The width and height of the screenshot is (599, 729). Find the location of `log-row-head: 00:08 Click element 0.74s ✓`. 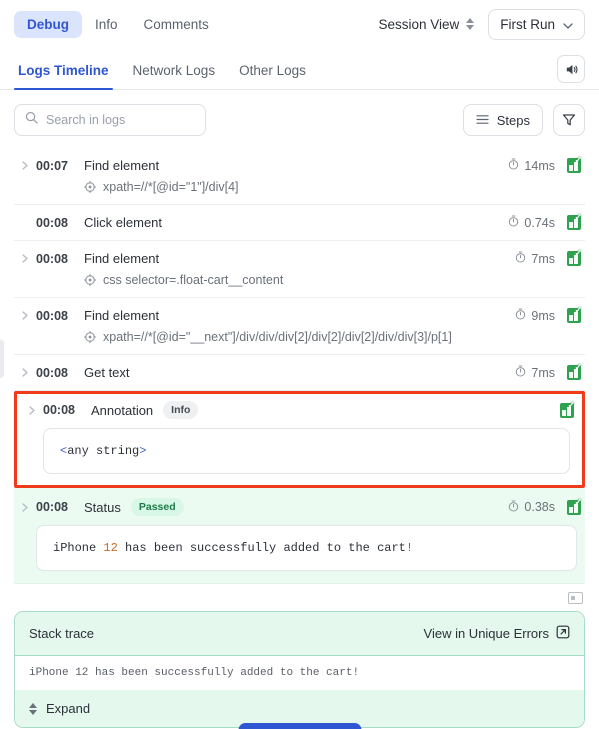

log-row-head: 00:08 Click element 0.74s ✓ is located at coordinates (299, 221).